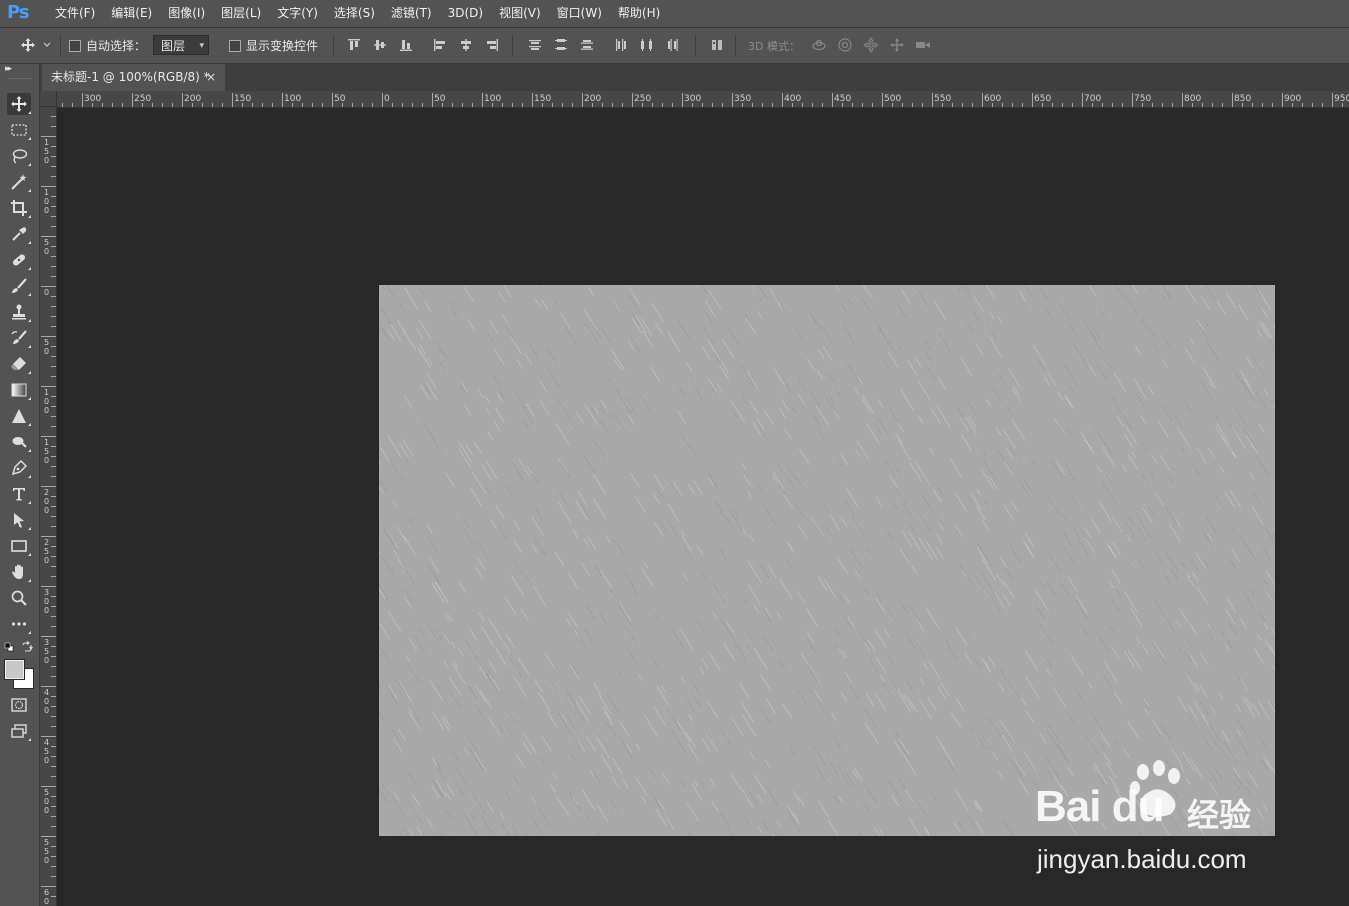 This screenshot has height=906, width=1349. I want to click on close-icon: ×, so click(211, 77).